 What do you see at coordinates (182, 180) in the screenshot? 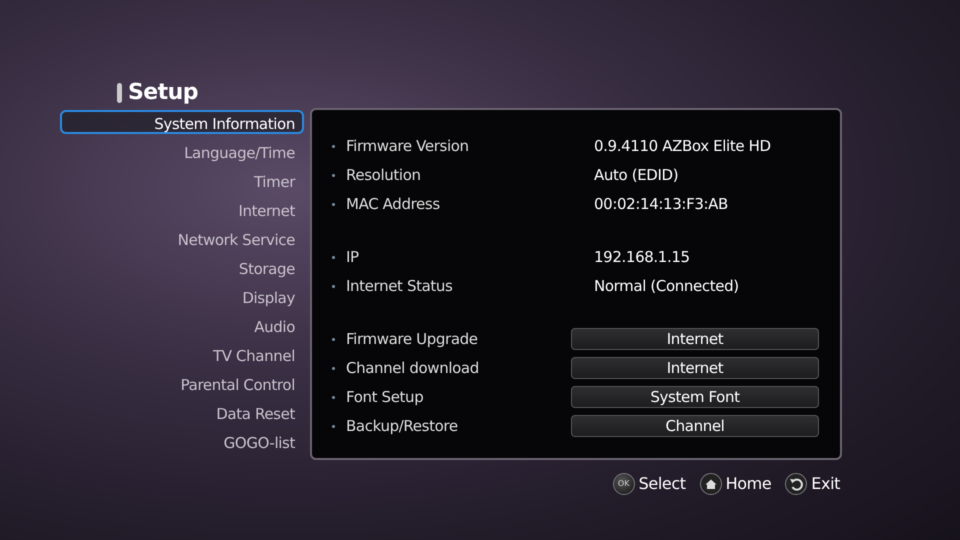
I see `menu-item: Timer` at bounding box center [182, 180].